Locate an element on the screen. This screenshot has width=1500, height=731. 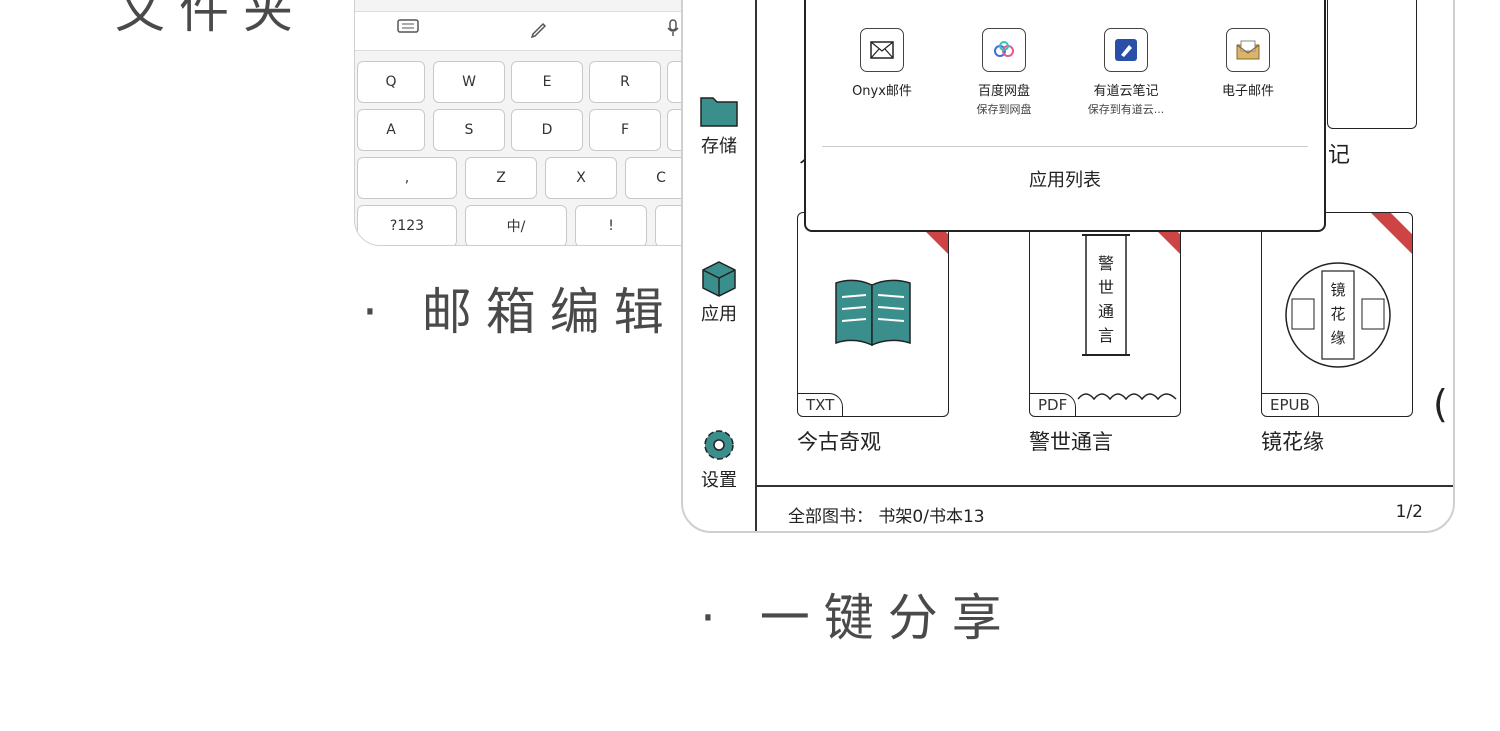
sidebar-item-settings: 设置 is located at coordinates (719, 459).